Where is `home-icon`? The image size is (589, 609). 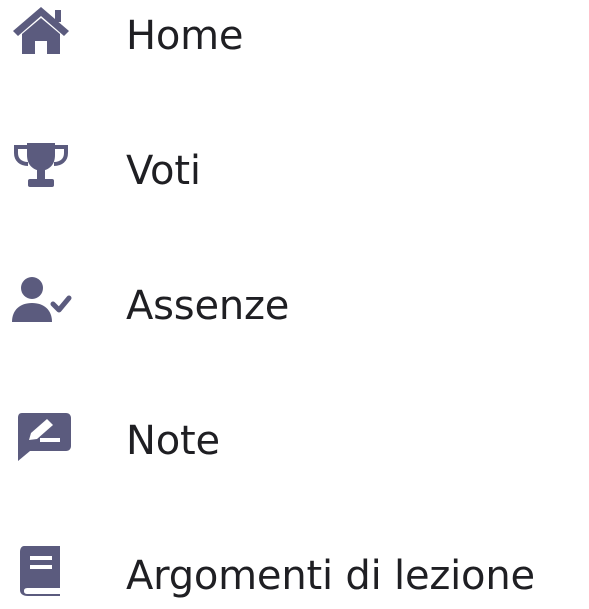 home-icon is located at coordinates (41, 30).